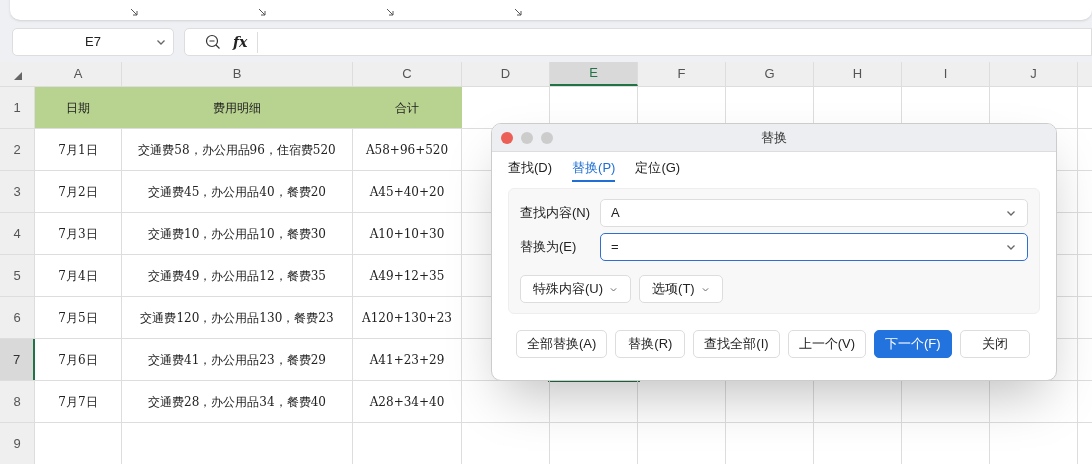 This screenshot has height=464, width=1092. I want to click on table-cell-text: A120+130+23, so click(407, 318).